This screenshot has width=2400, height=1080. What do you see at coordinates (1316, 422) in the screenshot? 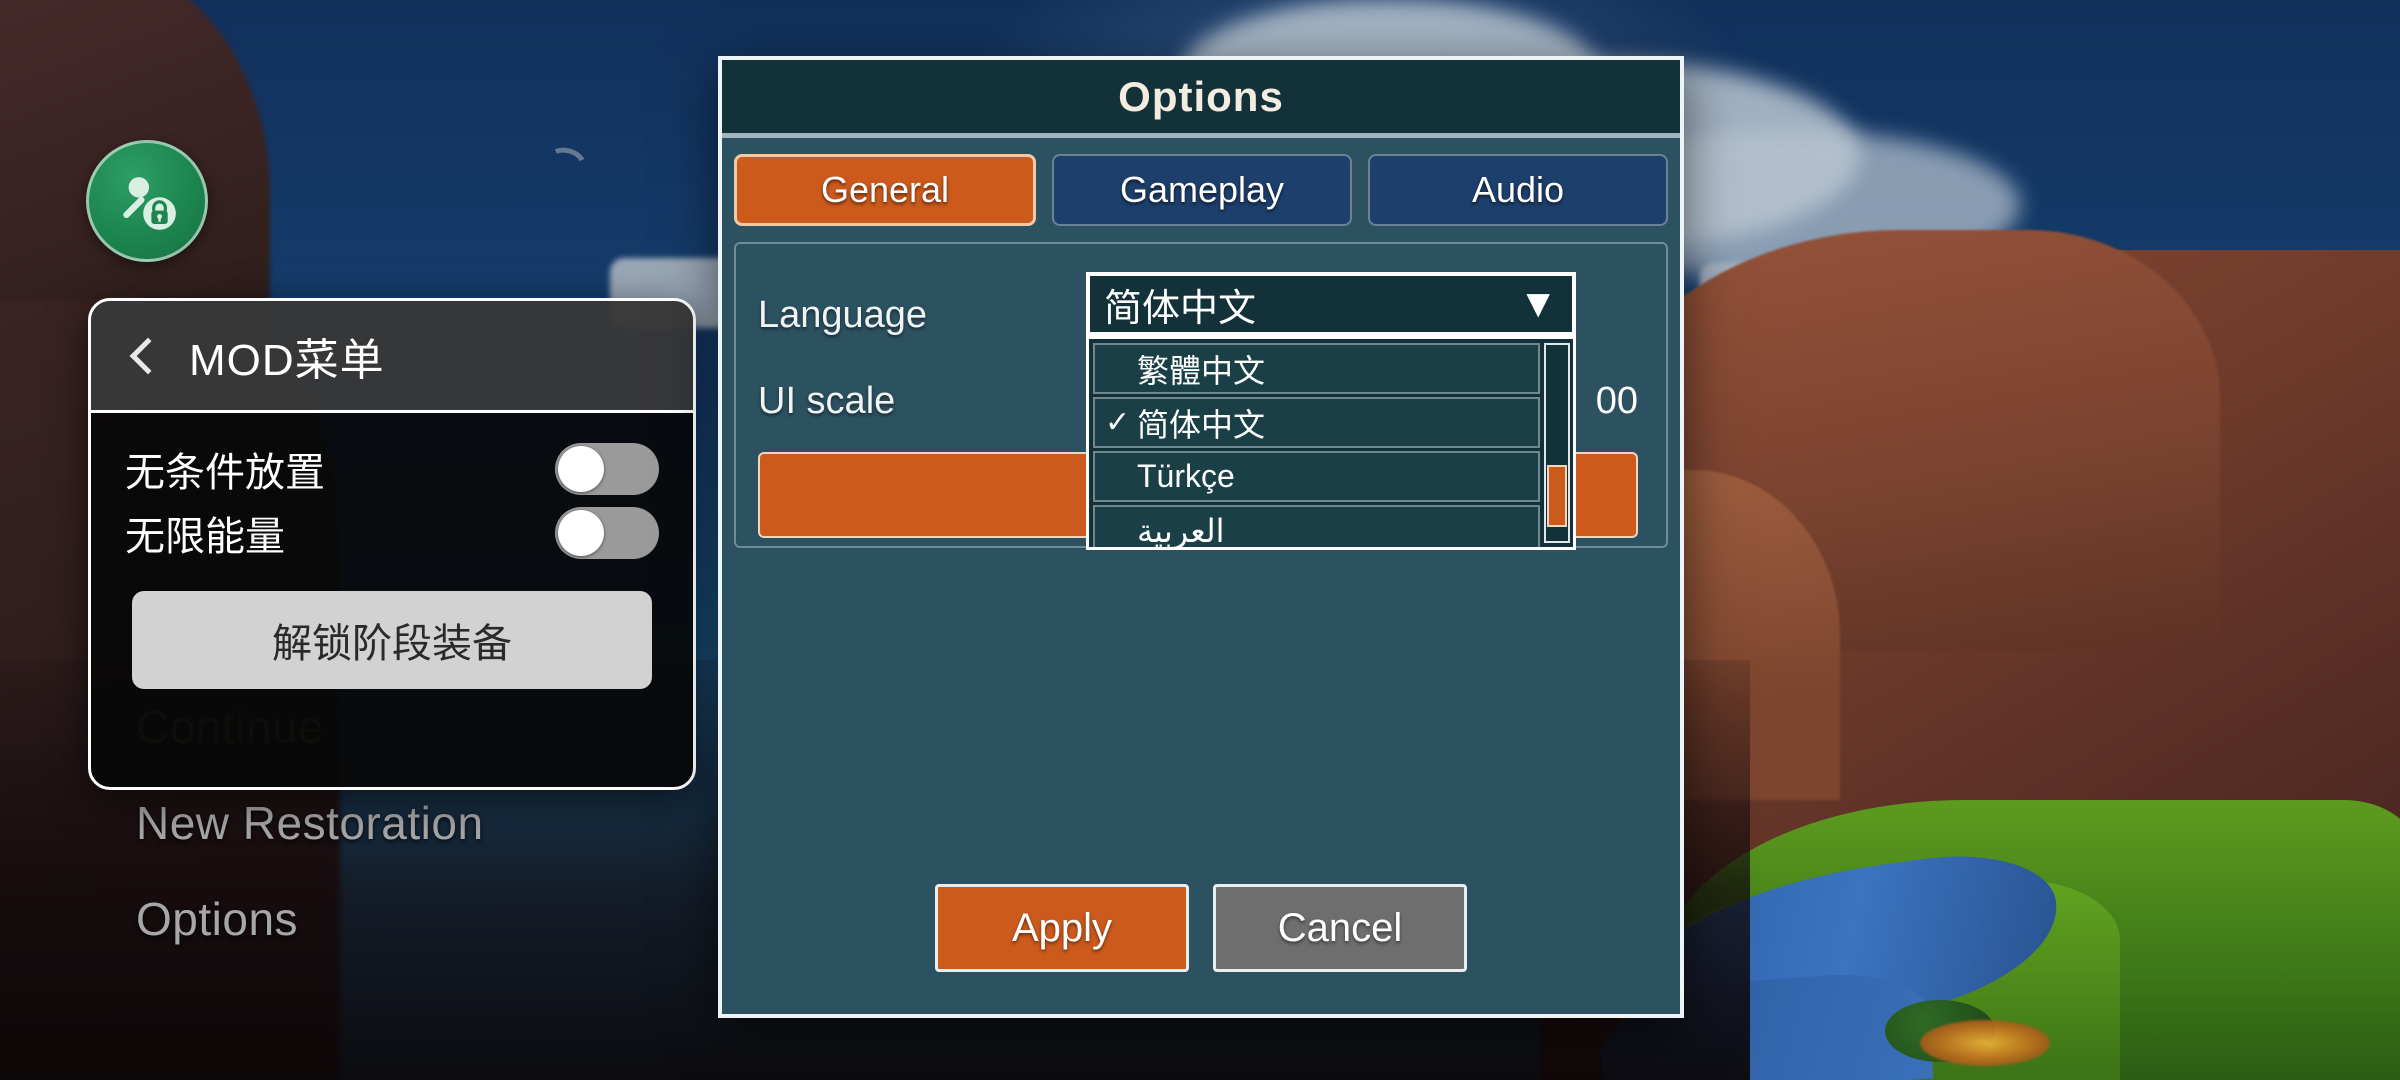
I see `dropdown-option-simplified-chinese: ✓ 简体中文` at bounding box center [1316, 422].